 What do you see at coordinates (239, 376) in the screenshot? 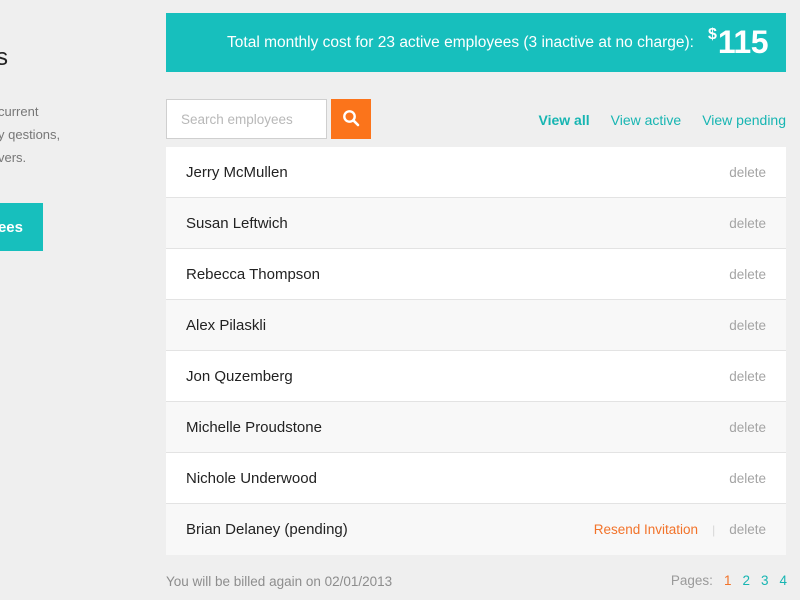
I see `employee-name: Jon Quzemberg` at bounding box center [239, 376].